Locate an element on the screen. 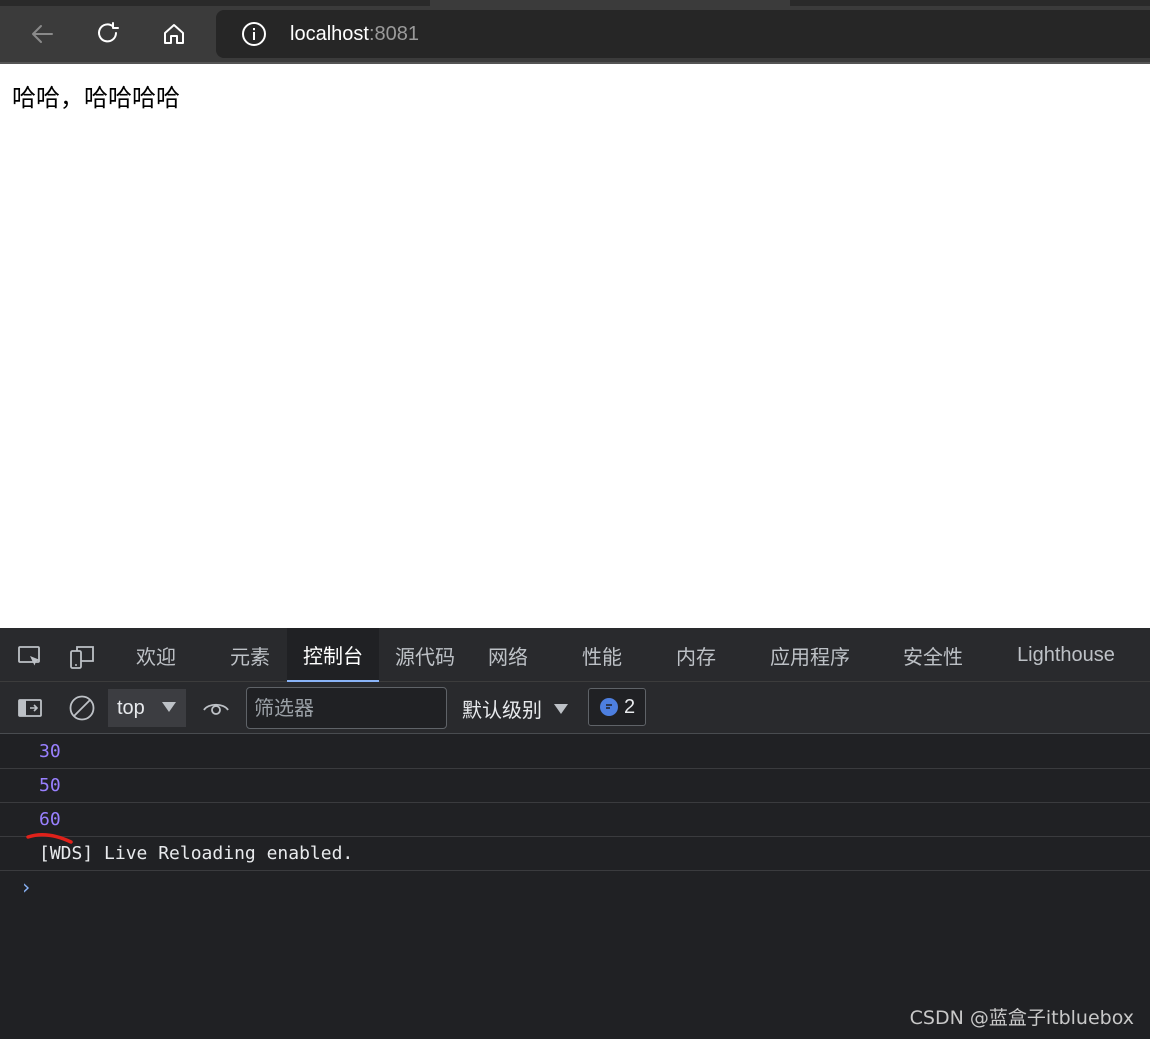 The width and height of the screenshot is (1150, 1039). issues-button: 2 is located at coordinates (617, 707).